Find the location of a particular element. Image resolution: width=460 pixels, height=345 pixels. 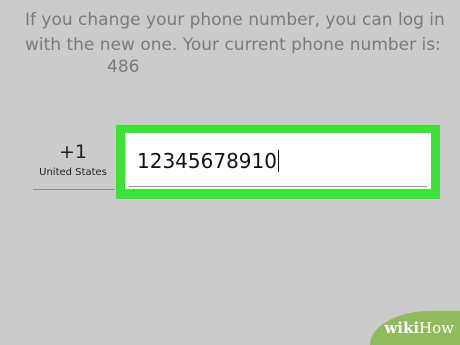

country-code-selector: +1 United States is located at coordinates (73, 159).